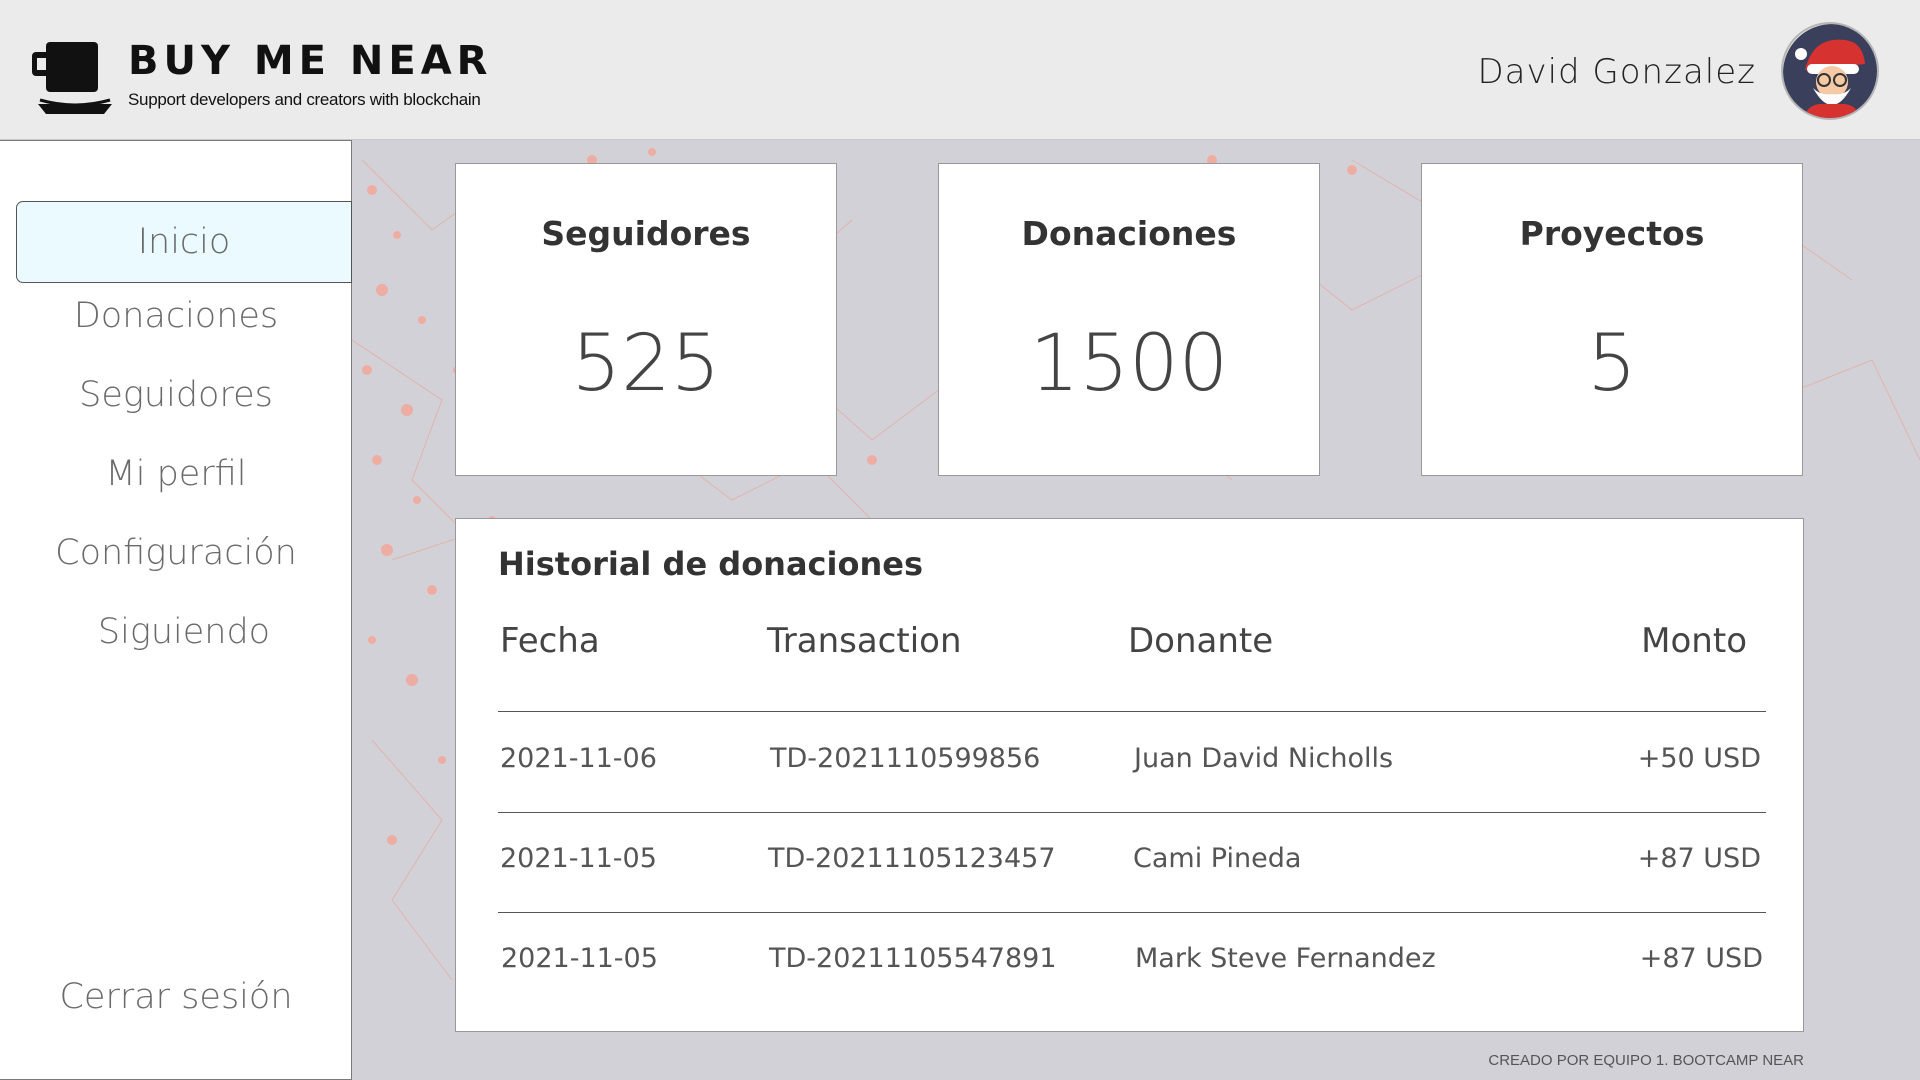 The height and width of the screenshot is (1080, 1920). Describe the element at coordinates (864, 641) in the screenshot. I see `column-header-transaction: Transaction` at that location.